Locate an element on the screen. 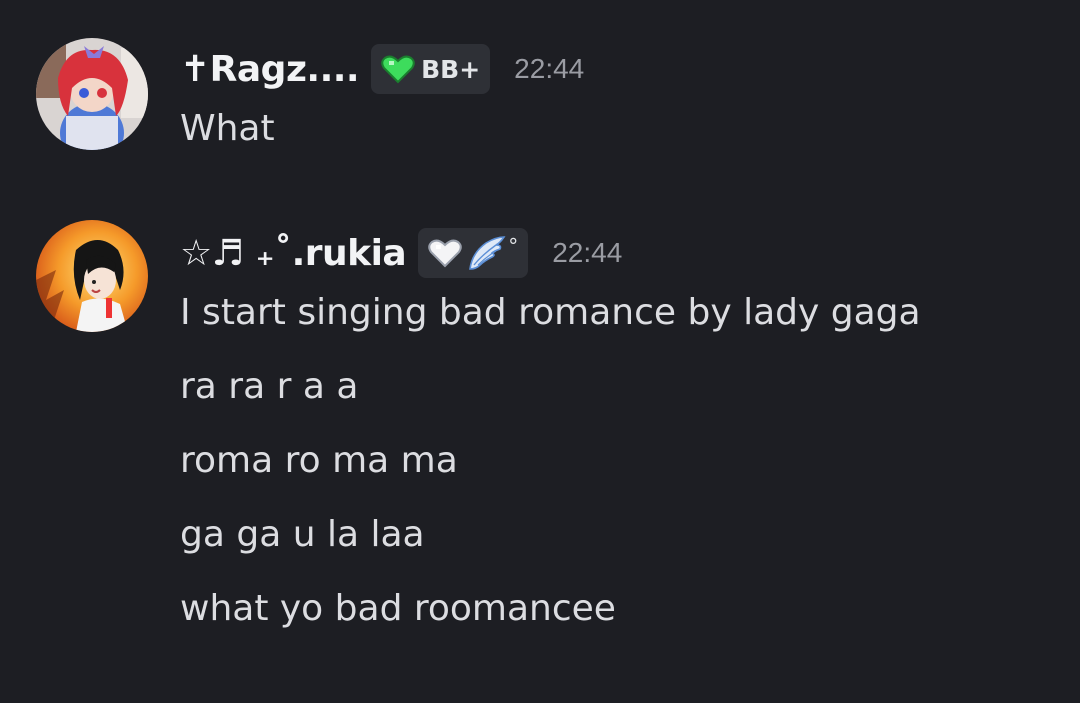 The image size is (1080, 703). server-tag: ° is located at coordinates (473, 253).